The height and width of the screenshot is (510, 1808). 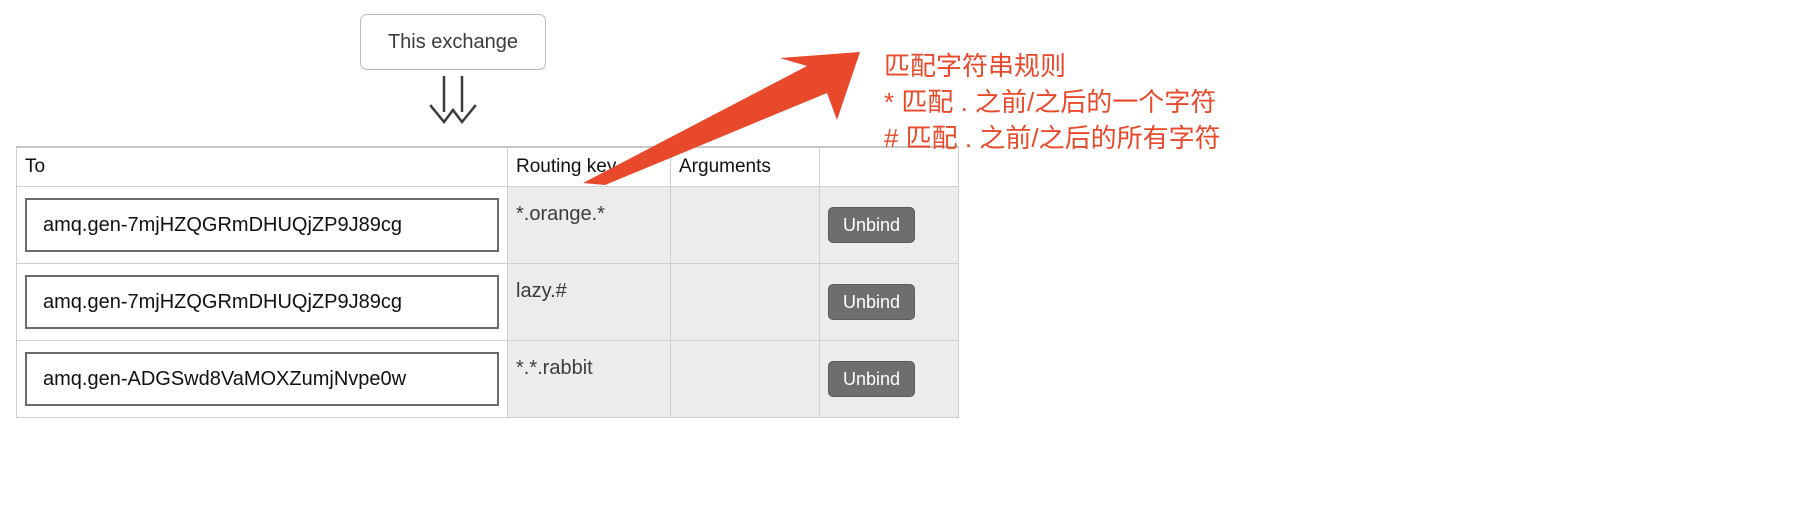 What do you see at coordinates (975, 66) in the screenshot?
I see `annotation-line-title: 匹配字符串规则` at bounding box center [975, 66].